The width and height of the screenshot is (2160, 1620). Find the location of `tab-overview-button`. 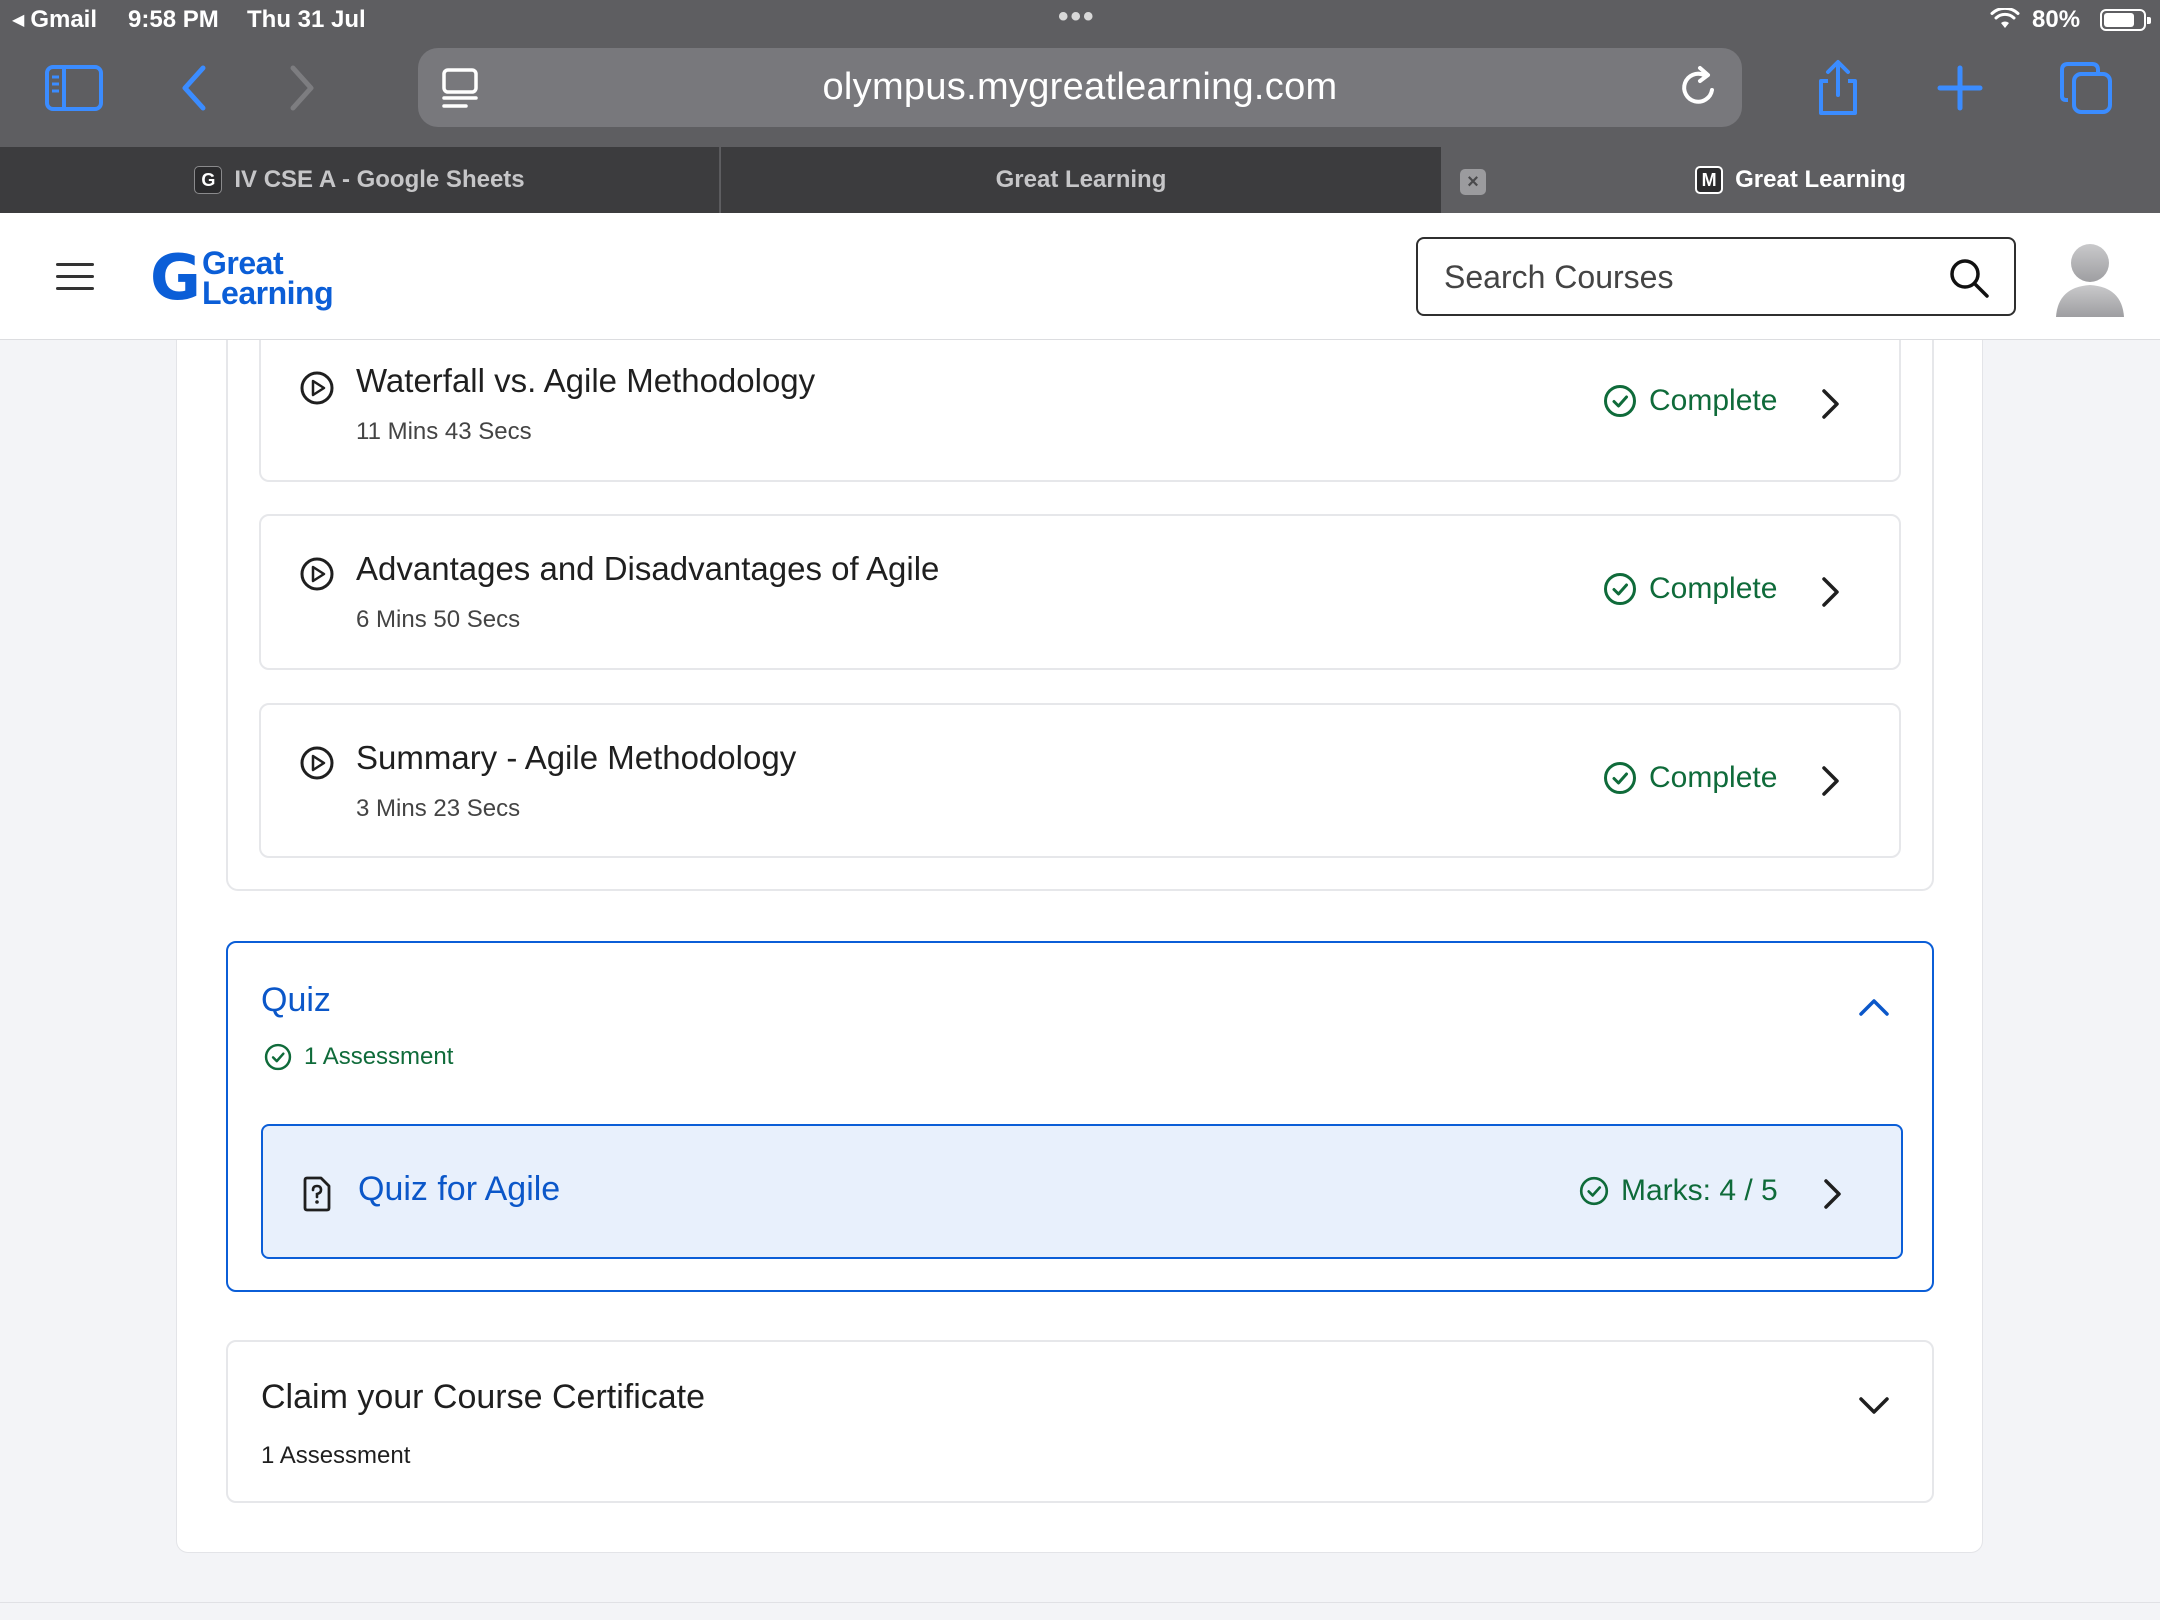

tab-overview-button is located at coordinates (2086, 88).